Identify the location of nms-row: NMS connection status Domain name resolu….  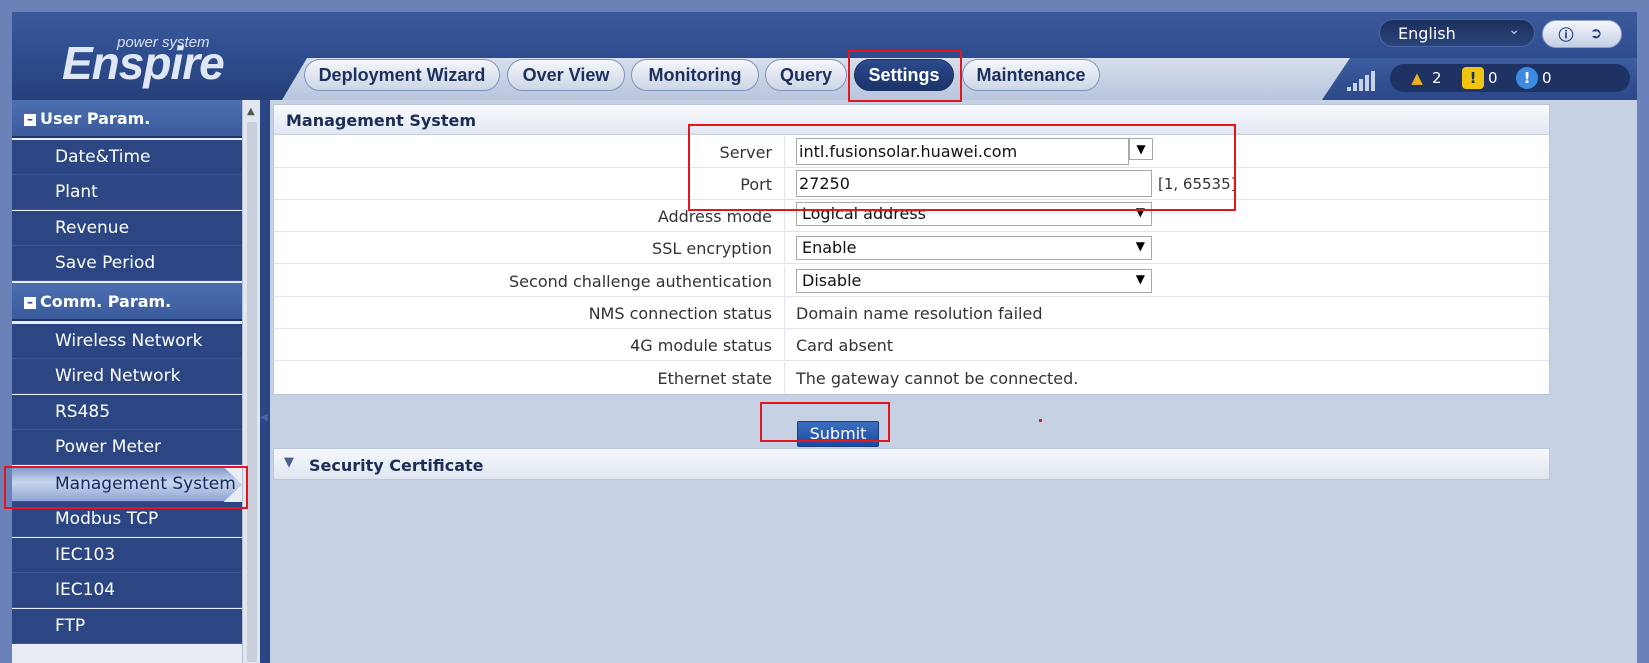
(911, 313).